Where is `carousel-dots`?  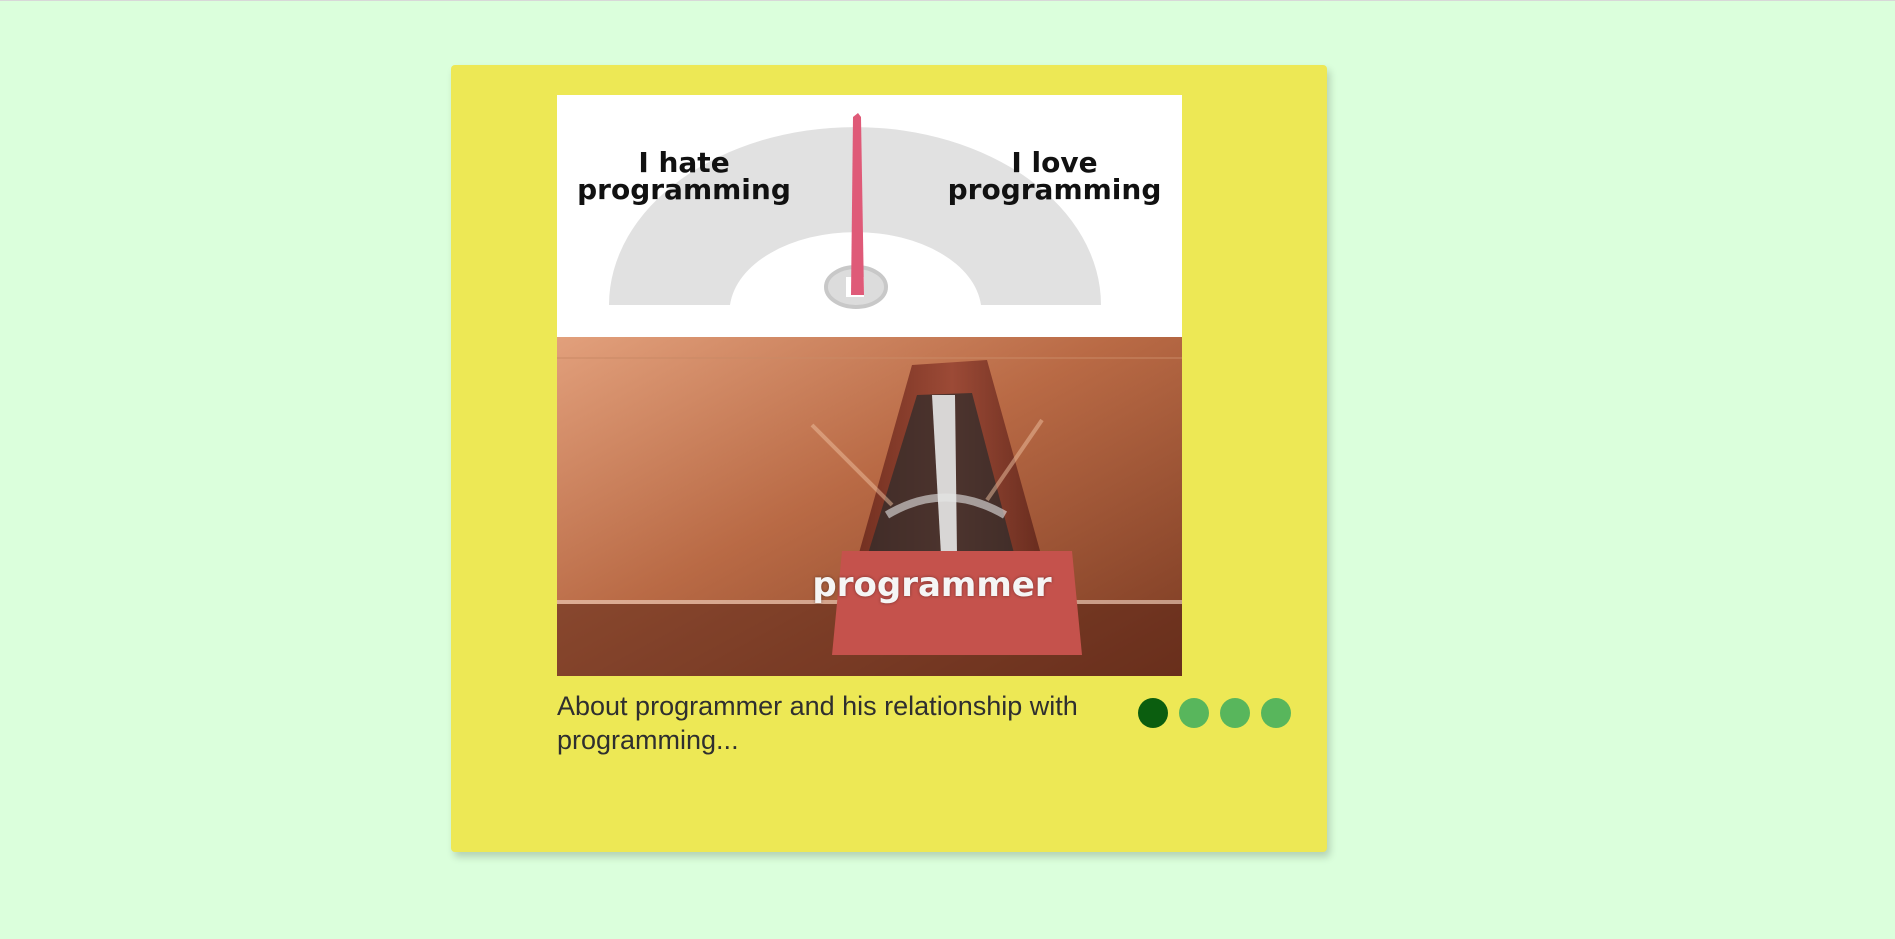
carousel-dots is located at coordinates (1214, 713).